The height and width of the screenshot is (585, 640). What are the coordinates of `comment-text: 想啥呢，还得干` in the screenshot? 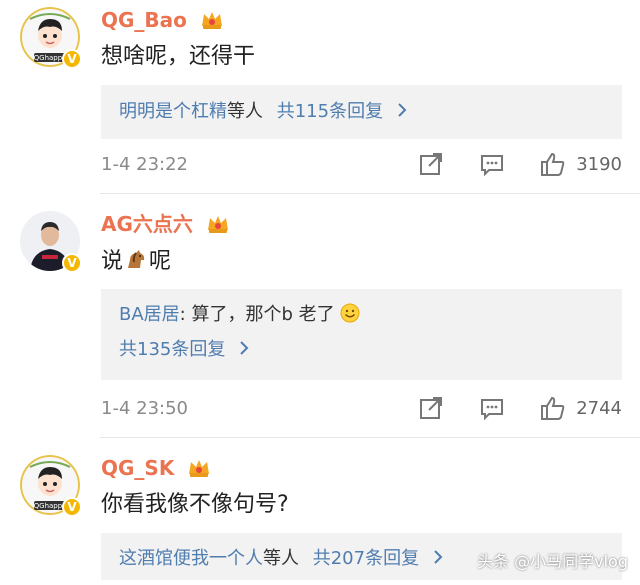 It's located at (178, 56).